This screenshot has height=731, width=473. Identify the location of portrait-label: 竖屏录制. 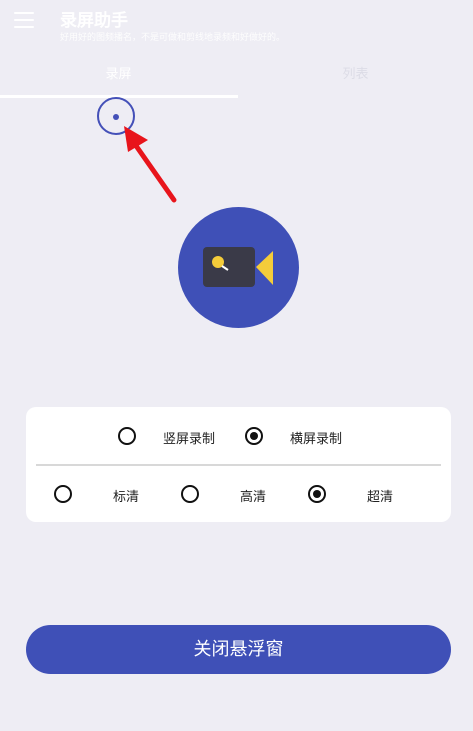
(189, 439).